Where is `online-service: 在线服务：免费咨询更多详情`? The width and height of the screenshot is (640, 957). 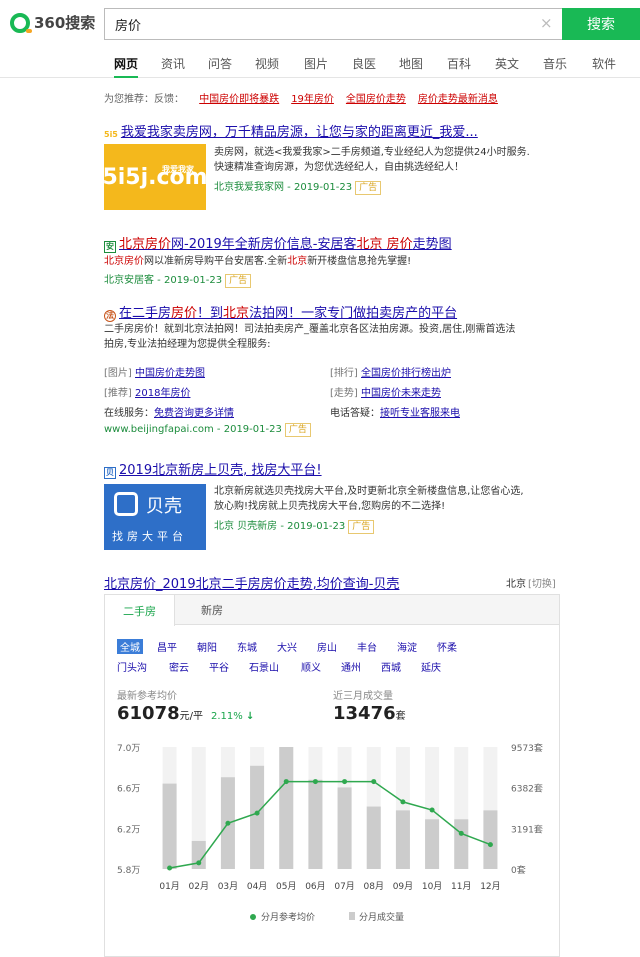
online-service: 在线服务：免费咨询更多详情 is located at coordinates (169, 411).